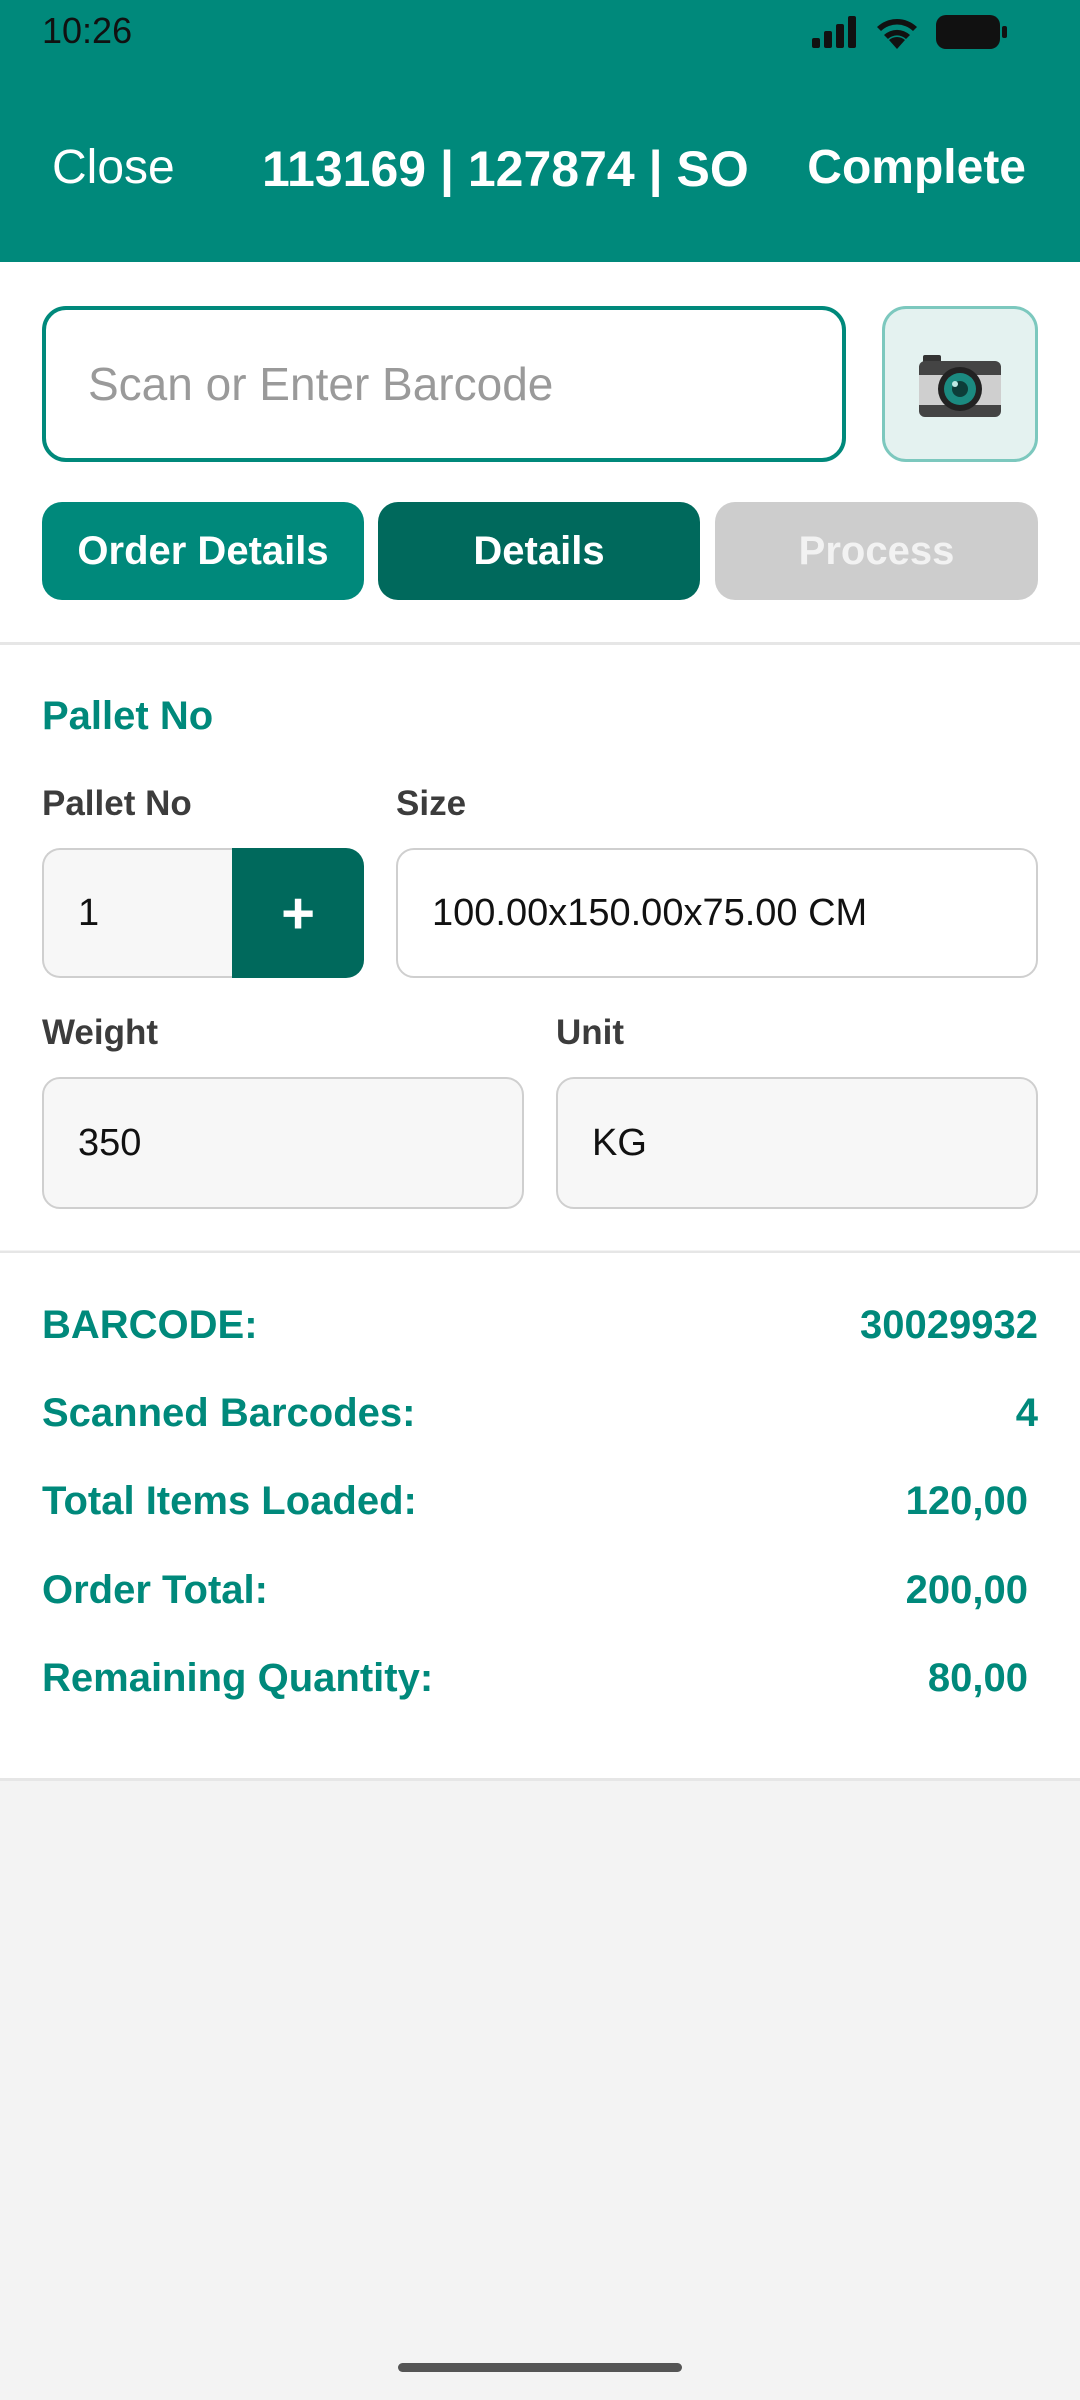 The width and height of the screenshot is (1080, 2400). I want to click on camera-icon, so click(960, 386).